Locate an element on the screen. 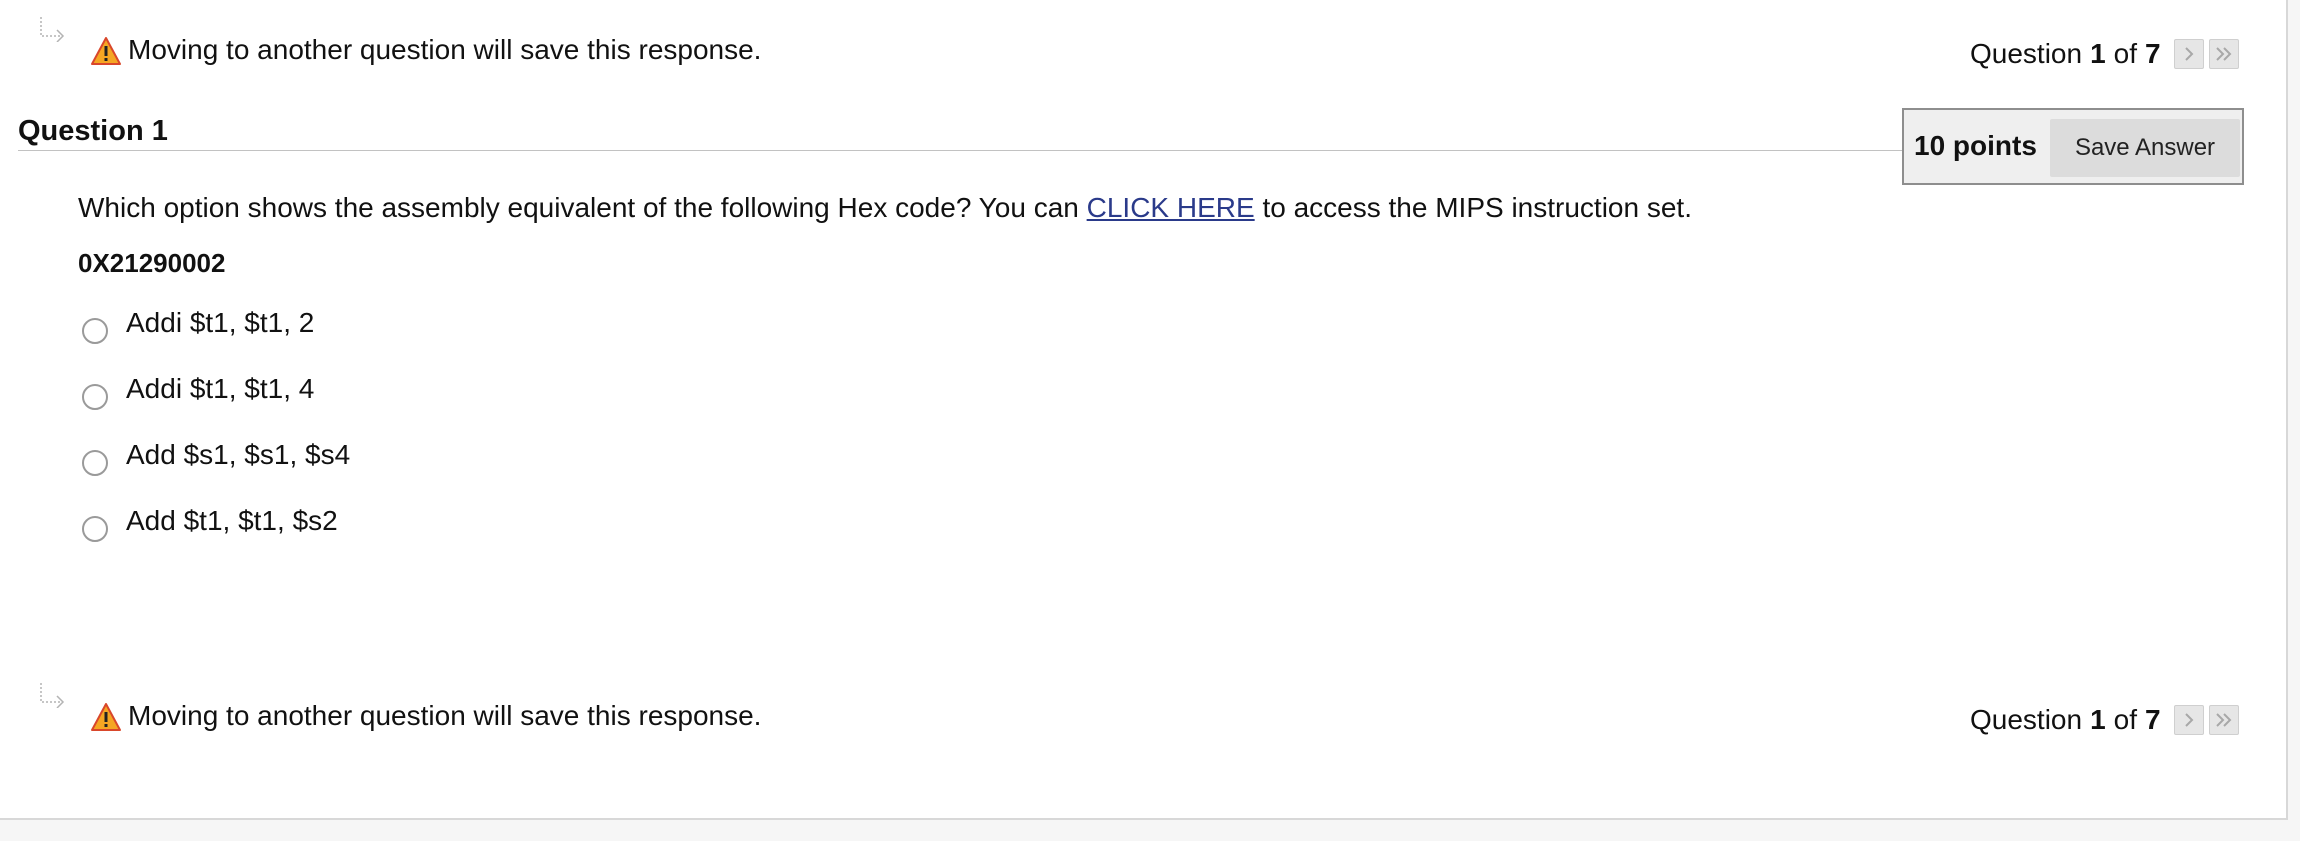 The image size is (2300, 841). question-divider is located at coordinates (961, 150).